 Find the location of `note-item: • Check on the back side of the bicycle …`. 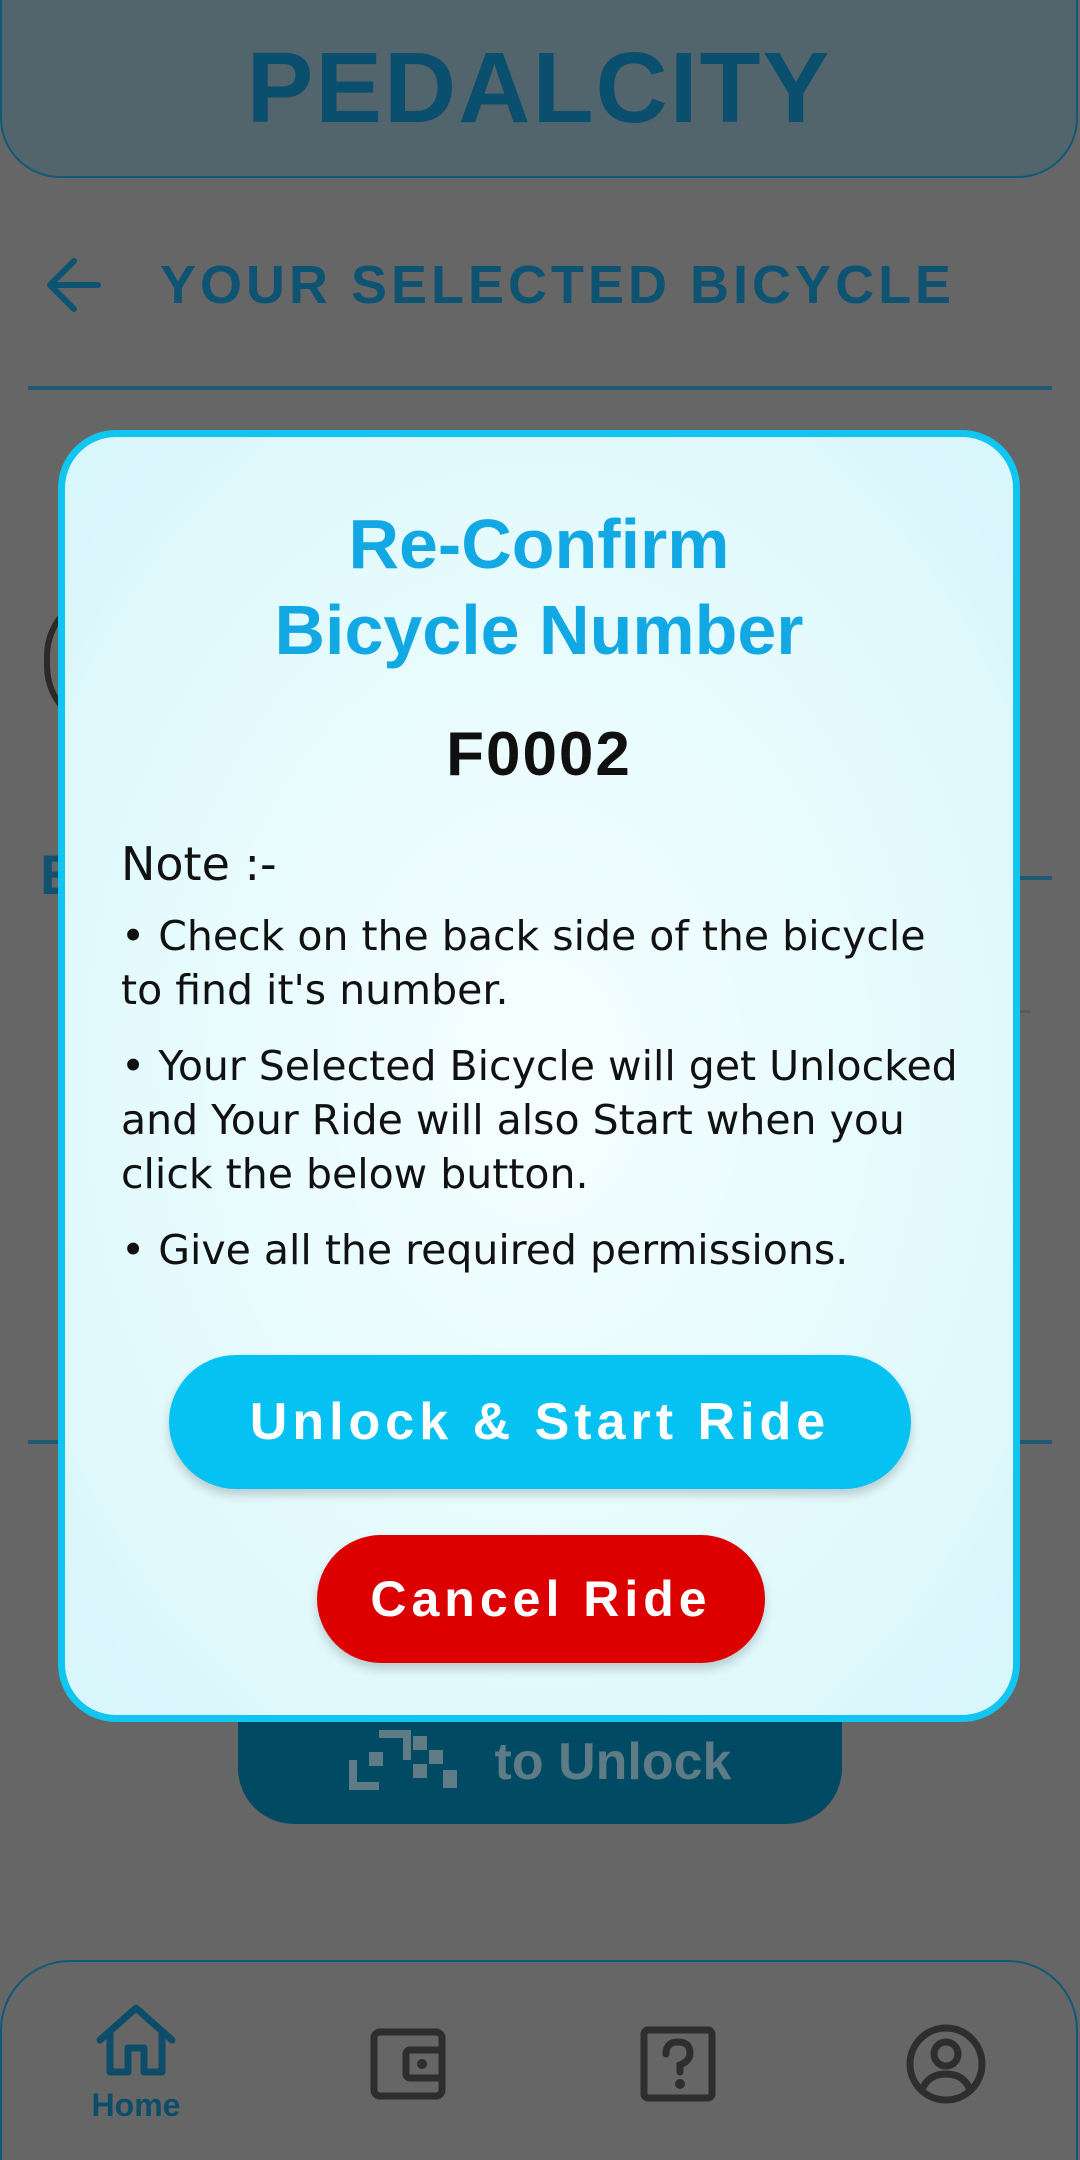

note-item: • Check on the back side of the bicycle … is located at coordinates (523, 963).